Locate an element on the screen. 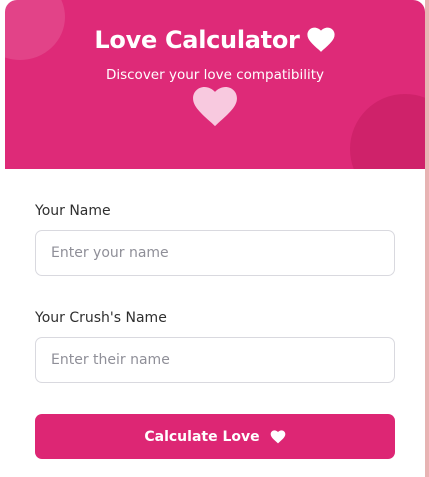 The height and width of the screenshot is (477, 429). crush-name-input is located at coordinates (215, 360).